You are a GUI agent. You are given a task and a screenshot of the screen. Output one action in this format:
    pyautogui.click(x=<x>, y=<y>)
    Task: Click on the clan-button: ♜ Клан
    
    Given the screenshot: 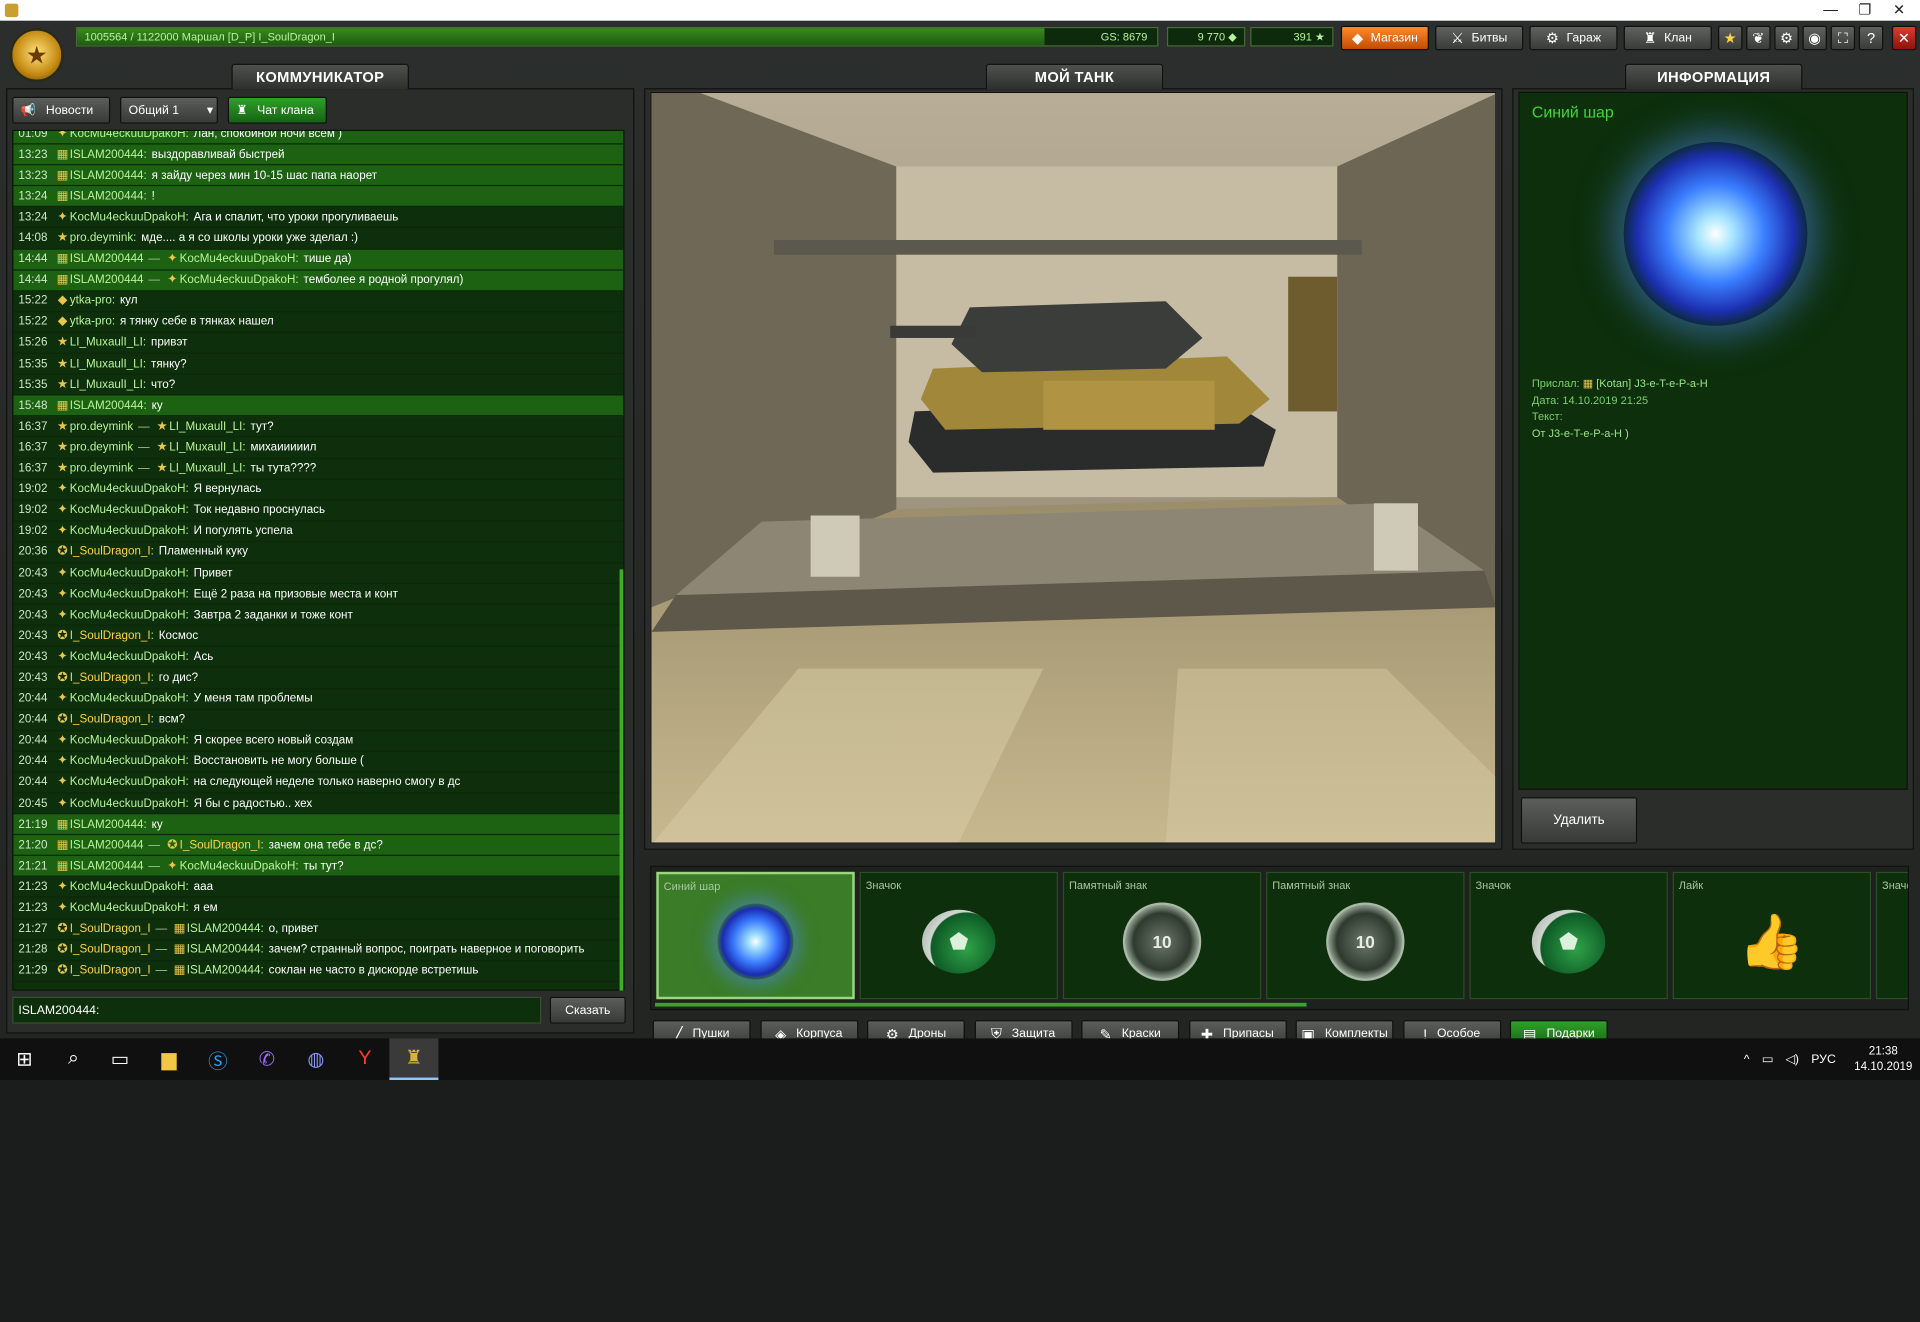 What is the action you would take?
    pyautogui.click(x=1667, y=38)
    